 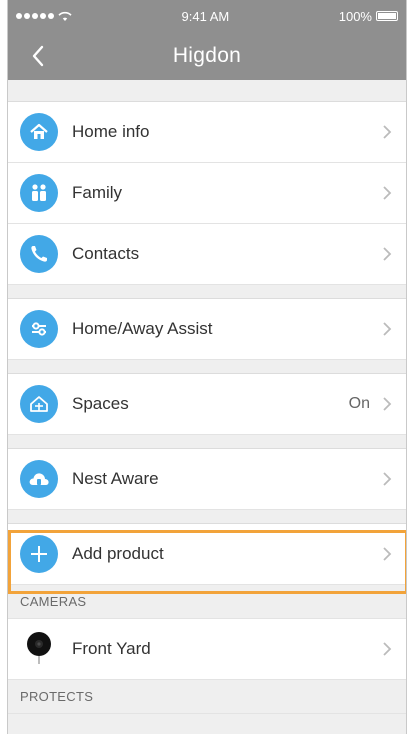 What do you see at coordinates (207, 132) in the screenshot?
I see `home-info-row: Home info` at bounding box center [207, 132].